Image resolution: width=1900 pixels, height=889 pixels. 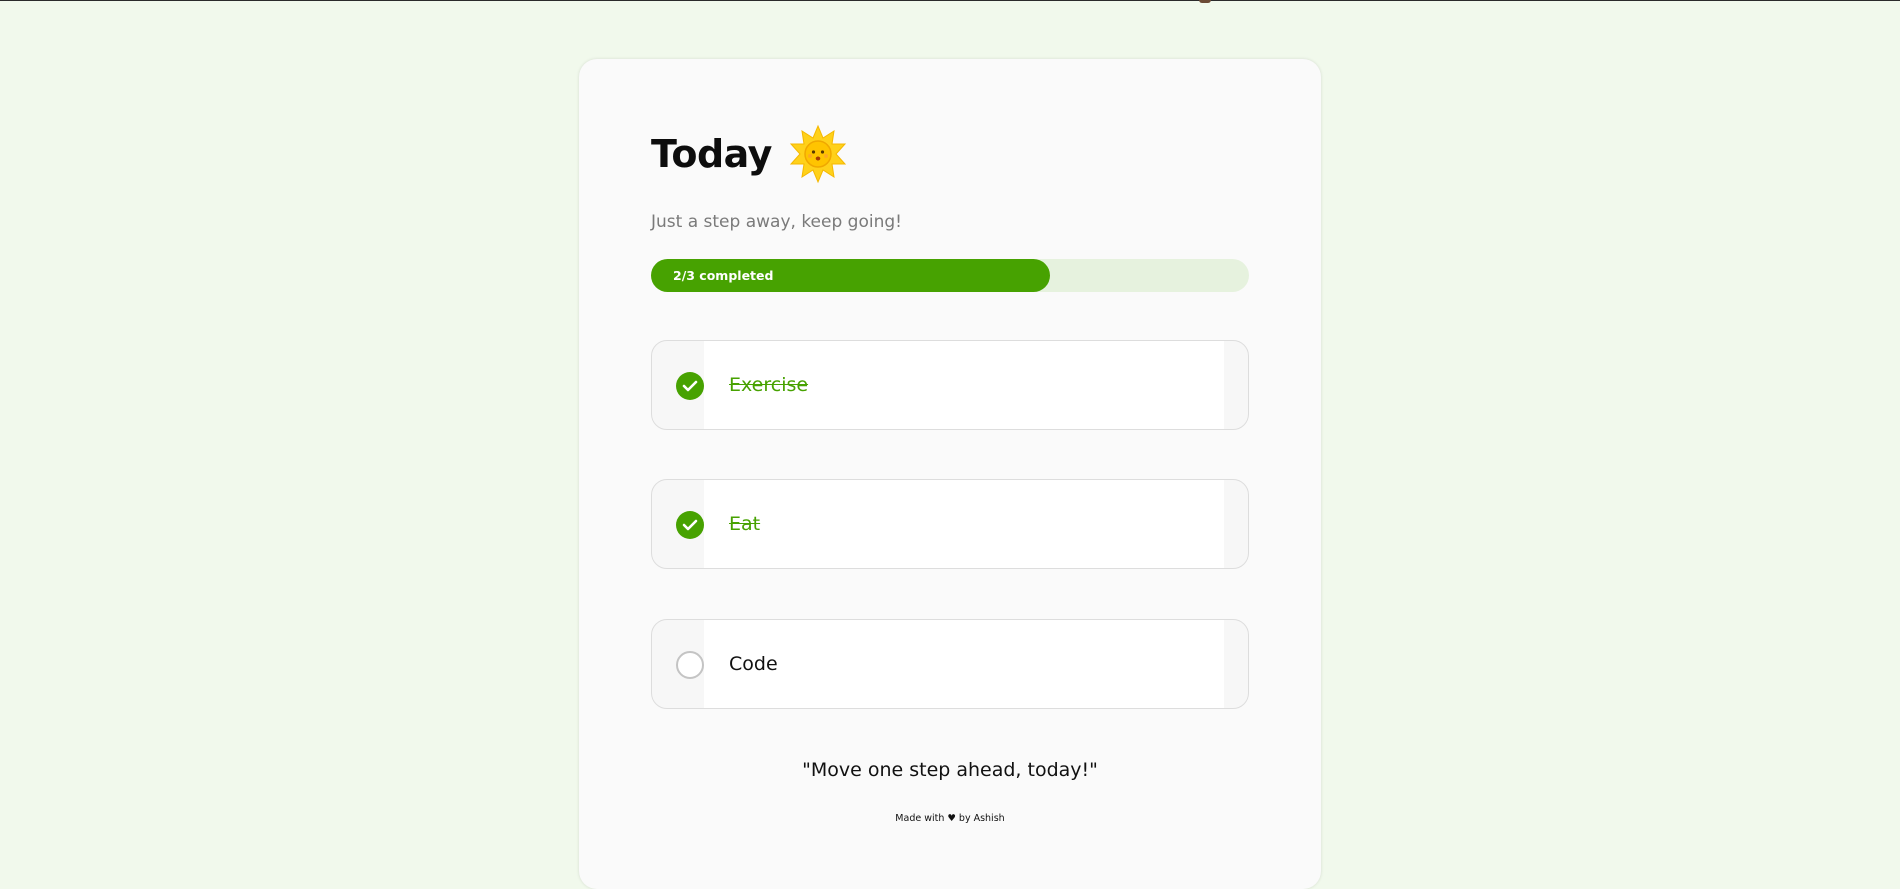 What do you see at coordinates (769, 385) in the screenshot?
I see `task-label: Exercise` at bounding box center [769, 385].